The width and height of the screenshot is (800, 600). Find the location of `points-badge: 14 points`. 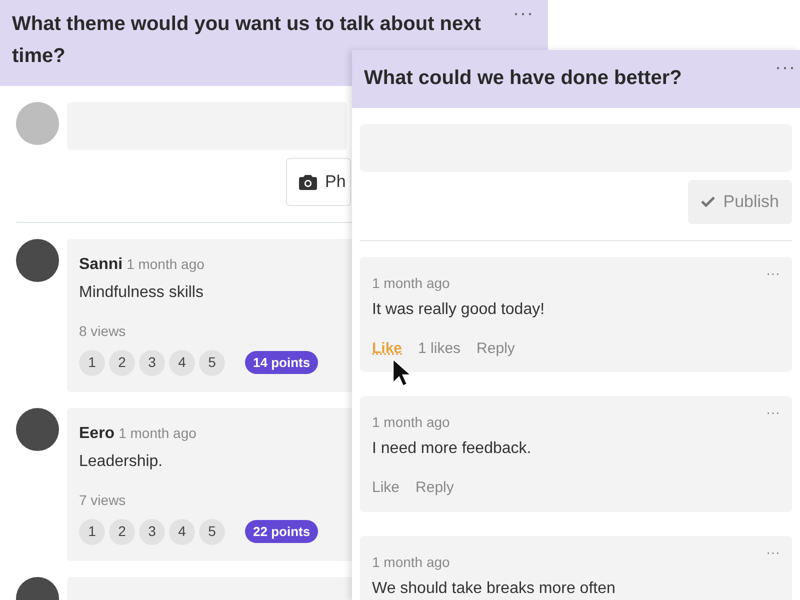

points-badge: 14 points is located at coordinates (281, 362).